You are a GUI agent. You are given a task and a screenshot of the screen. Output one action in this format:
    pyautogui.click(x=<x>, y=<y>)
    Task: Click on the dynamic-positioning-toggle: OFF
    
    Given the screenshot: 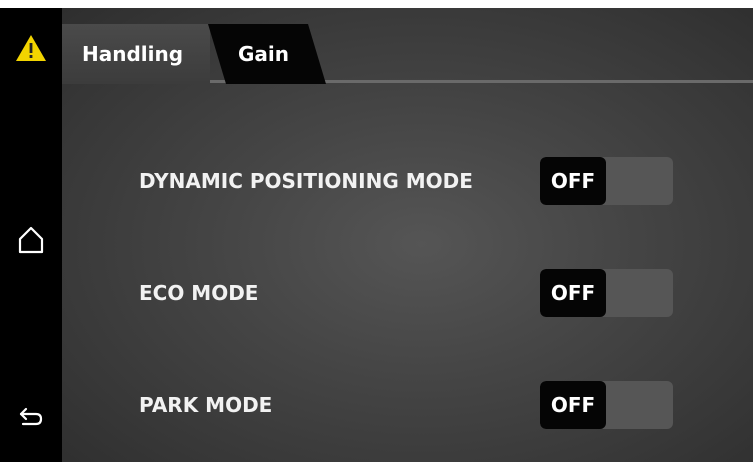 What is the action you would take?
    pyautogui.click(x=606, y=181)
    